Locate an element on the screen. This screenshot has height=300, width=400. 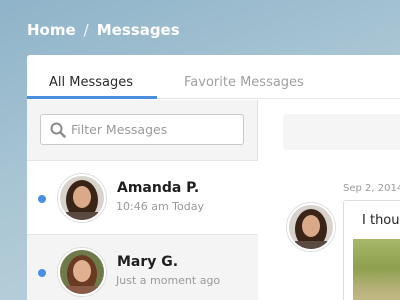
tab-bar: All Messages Favorite Messages is located at coordinates (213, 77).